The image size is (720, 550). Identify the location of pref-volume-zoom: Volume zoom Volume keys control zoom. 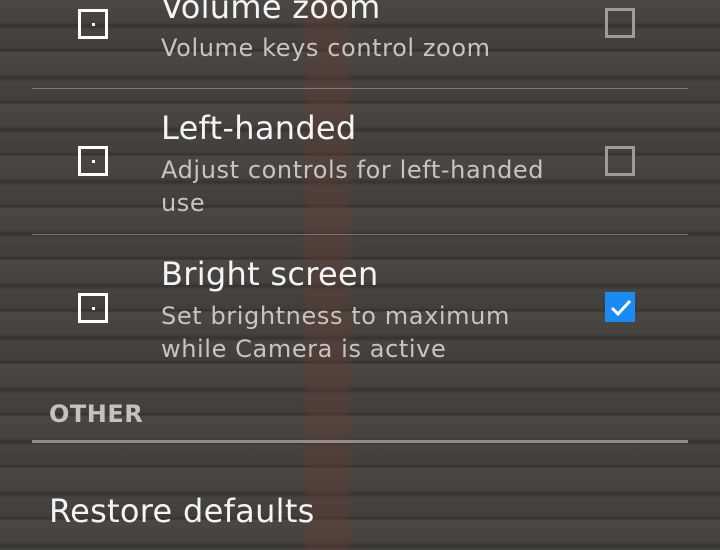
(360, 44).